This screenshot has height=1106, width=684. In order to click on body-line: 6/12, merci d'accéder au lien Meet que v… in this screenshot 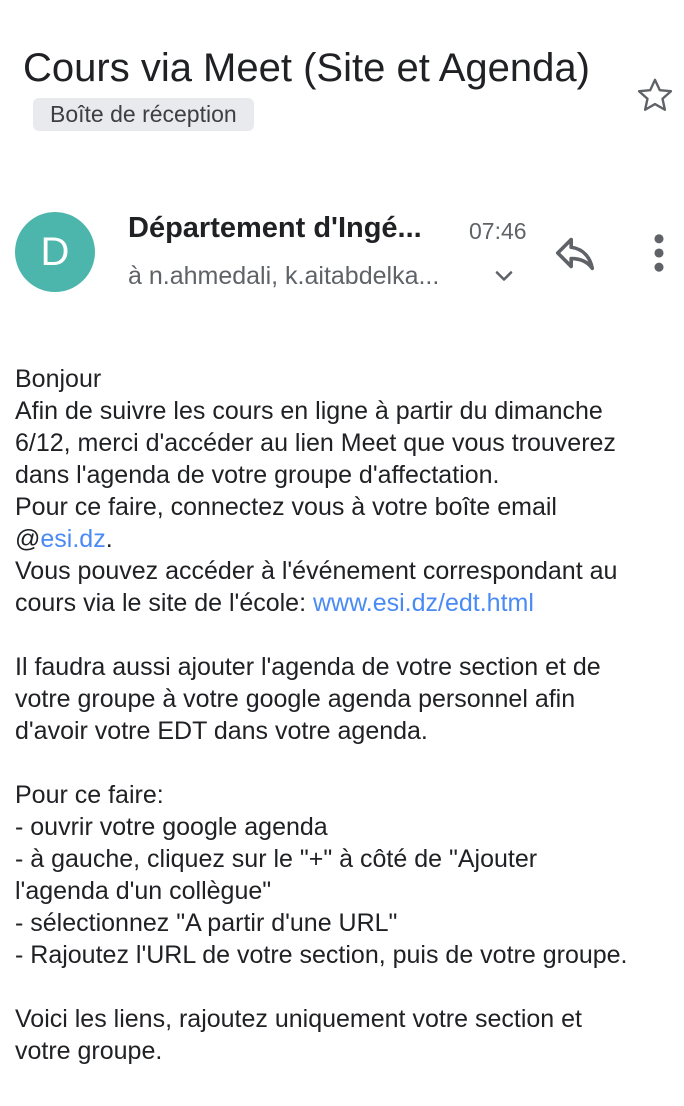, I will do `click(315, 443)`.